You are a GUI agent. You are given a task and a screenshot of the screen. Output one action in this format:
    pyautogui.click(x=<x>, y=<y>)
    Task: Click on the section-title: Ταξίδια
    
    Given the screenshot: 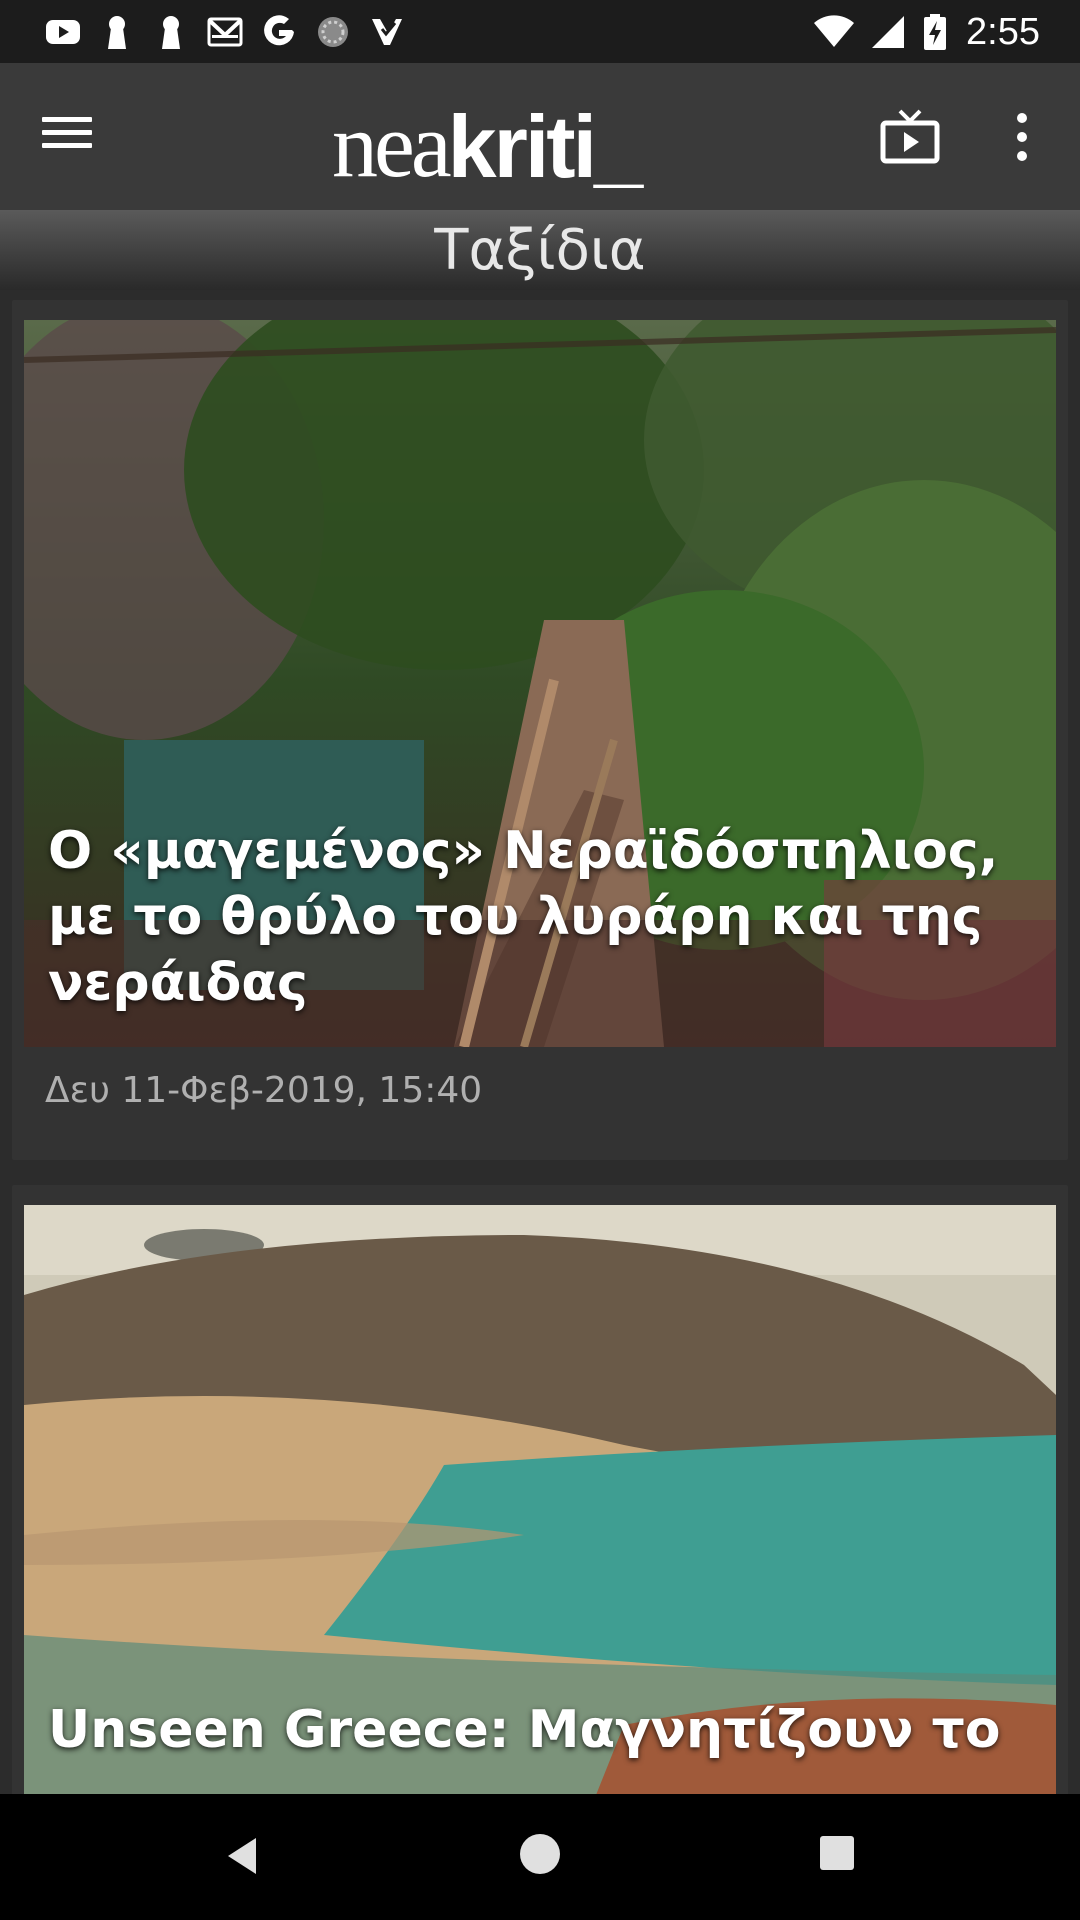 What is the action you would take?
    pyautogui.click(x=540, y=250)
    